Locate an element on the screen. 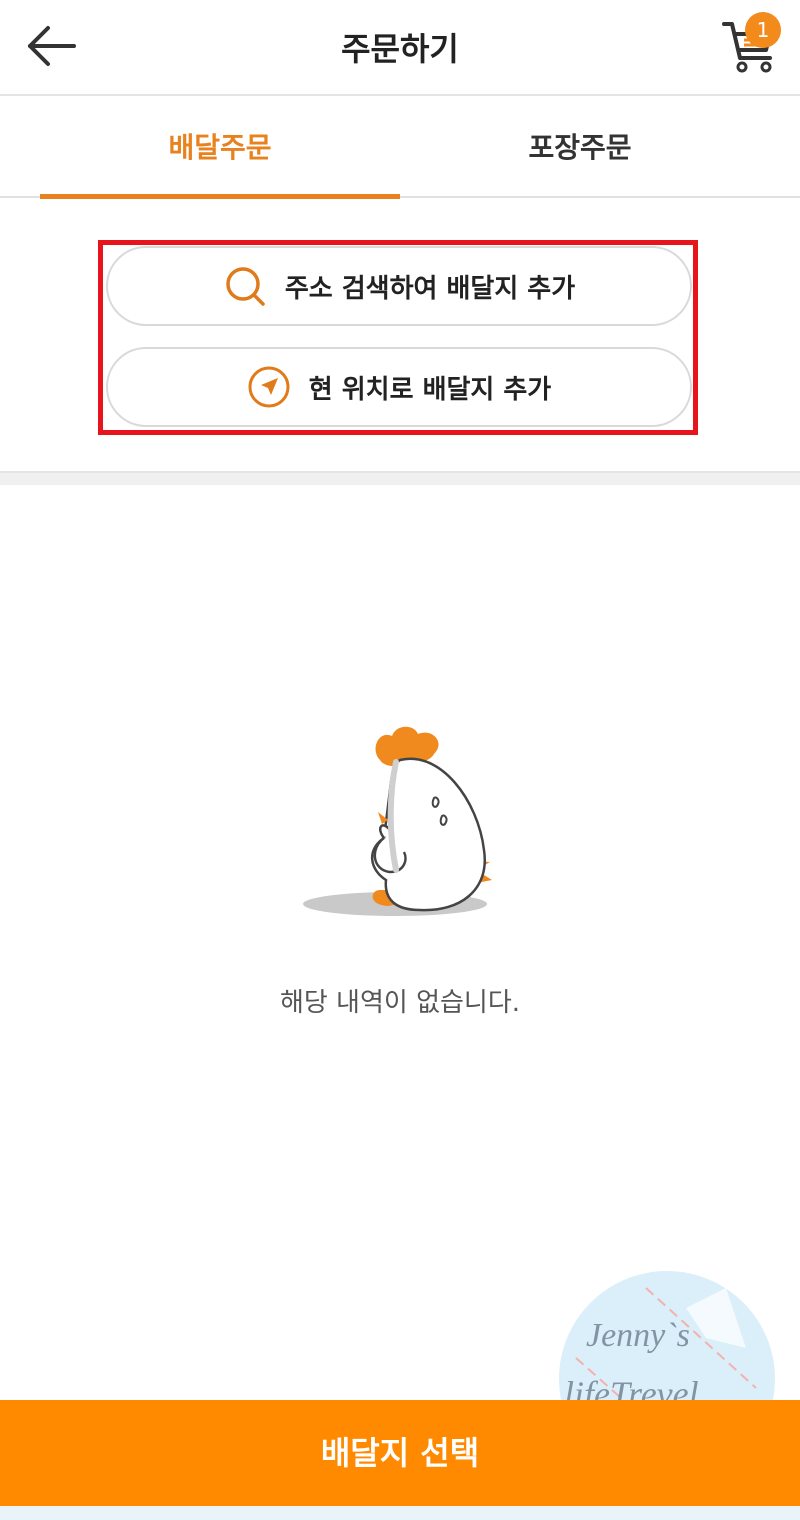 The image size is (800, 1520). current-location-button: 현 위치로 배달지 추가 is located at coordinates (399, 387).